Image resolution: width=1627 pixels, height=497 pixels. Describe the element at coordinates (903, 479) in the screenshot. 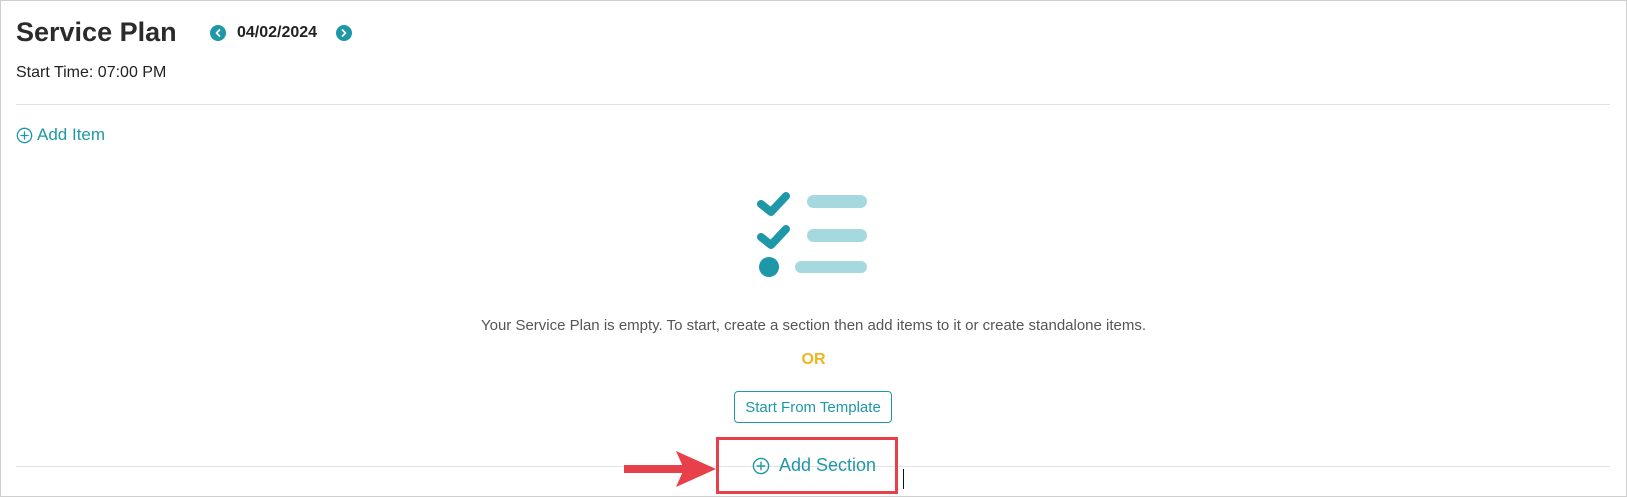

I see `text-cursor` at that location.